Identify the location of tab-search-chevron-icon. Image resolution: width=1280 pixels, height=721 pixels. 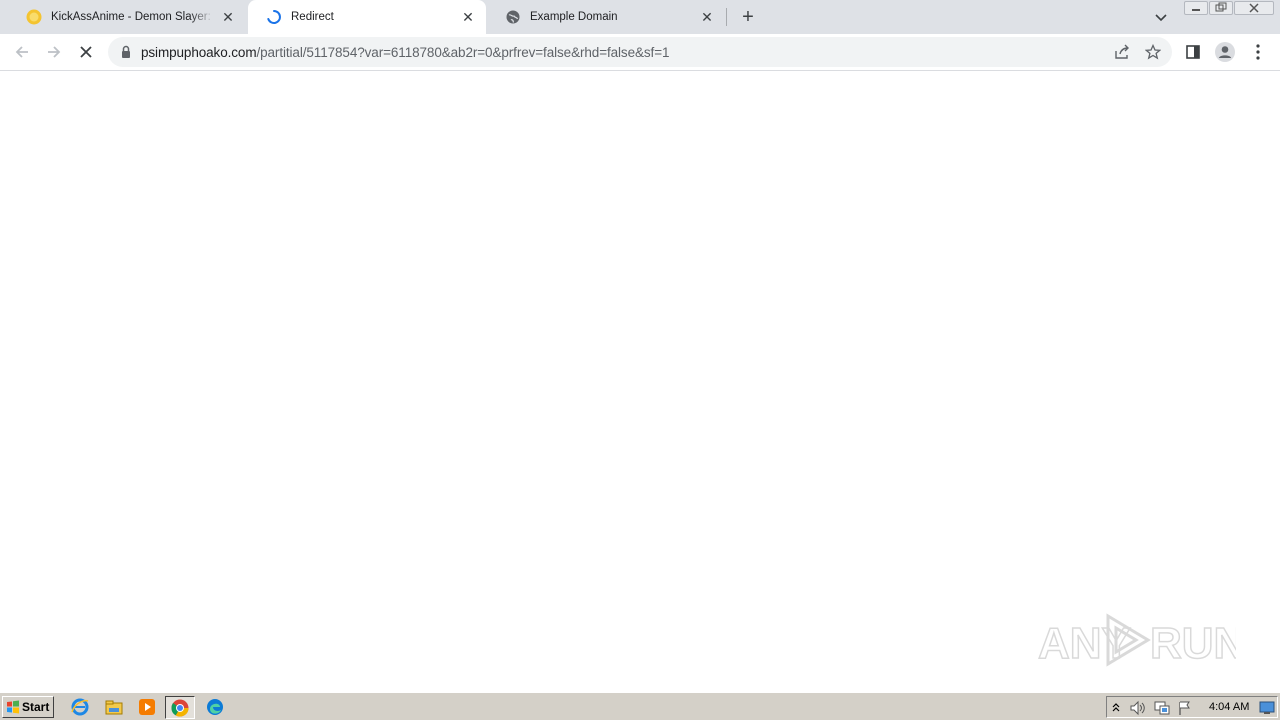
(1161, 17).